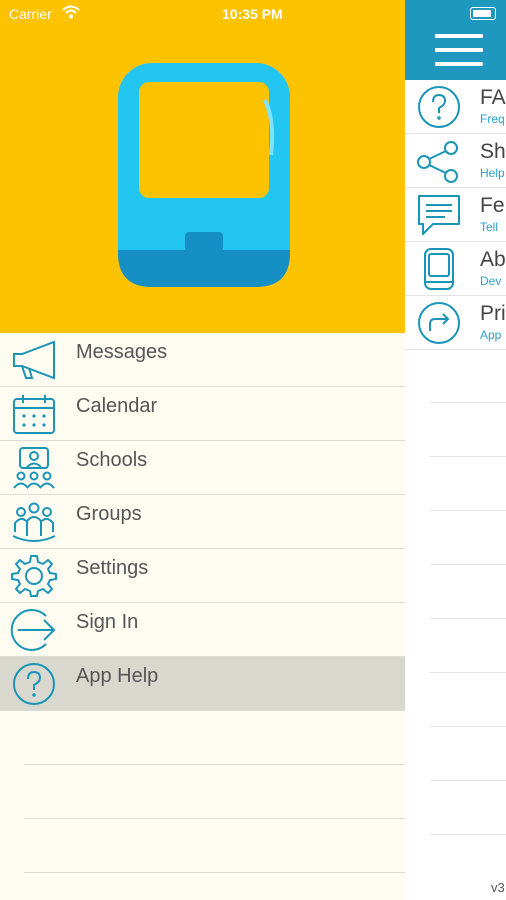 This screenshot has height=900, width=506. Describe the element at coordinates (202, 576) in the screenshot. I see `menu-item-settings: Settings` at that location.